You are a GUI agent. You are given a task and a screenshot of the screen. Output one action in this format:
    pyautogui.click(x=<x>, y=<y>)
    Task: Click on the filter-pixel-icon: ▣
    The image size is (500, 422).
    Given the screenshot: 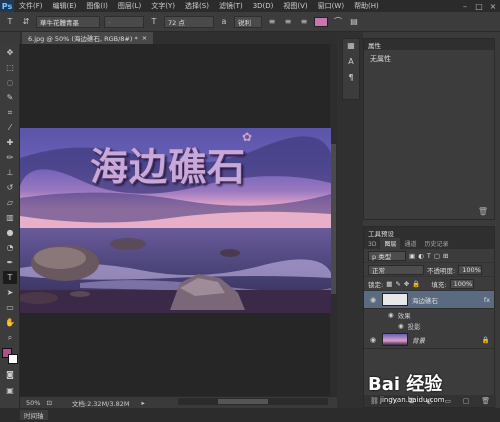 What is the action you would take?
    pyautogui.click(x=412, y=256)
    